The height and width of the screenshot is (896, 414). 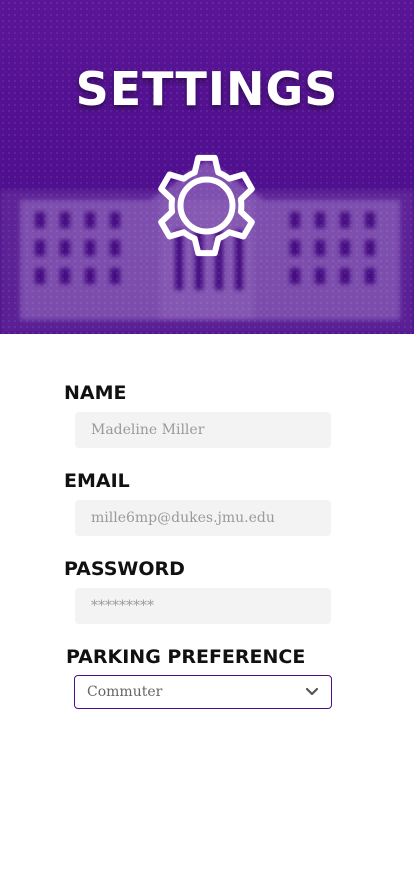 I want to click on email-label: EMAIL, so click(x=97, y=481).